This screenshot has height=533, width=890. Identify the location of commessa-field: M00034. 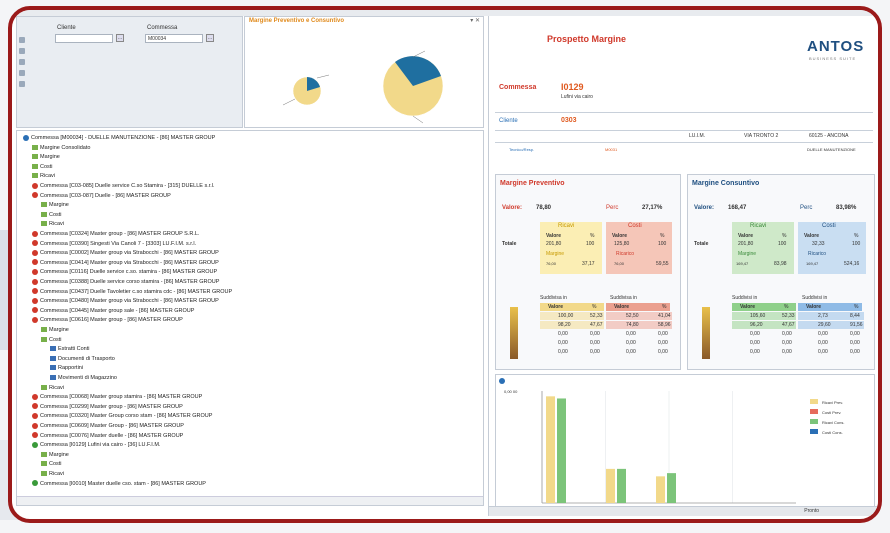
(174, 38).